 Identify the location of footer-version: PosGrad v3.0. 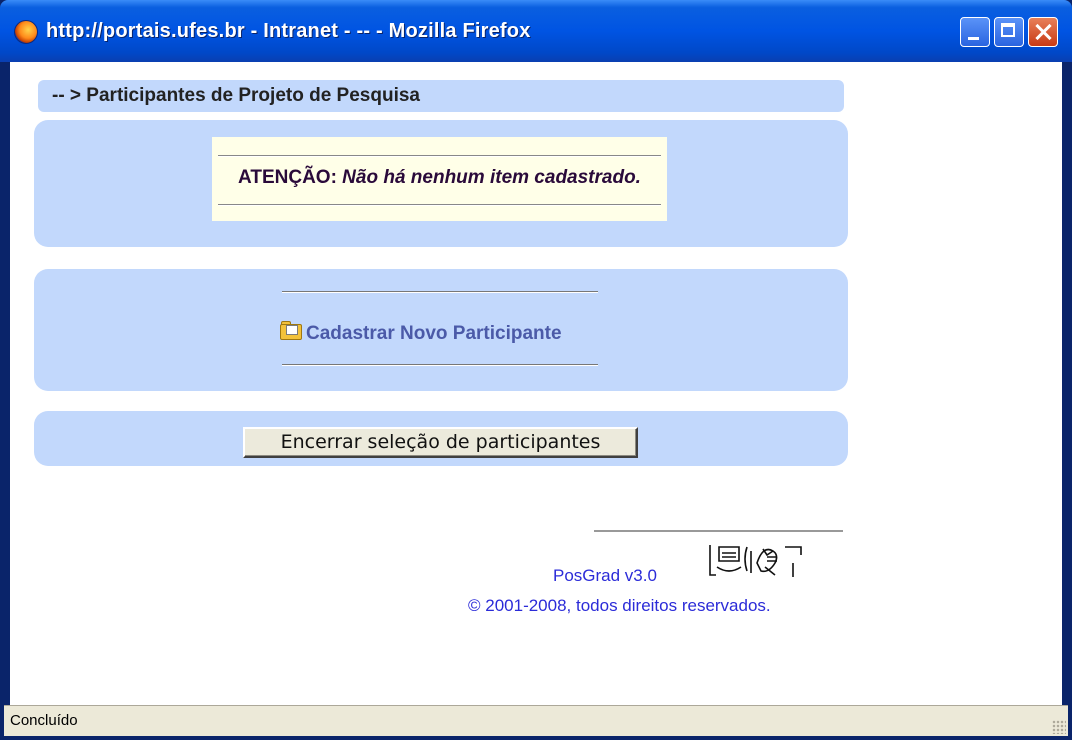
(605, 575).